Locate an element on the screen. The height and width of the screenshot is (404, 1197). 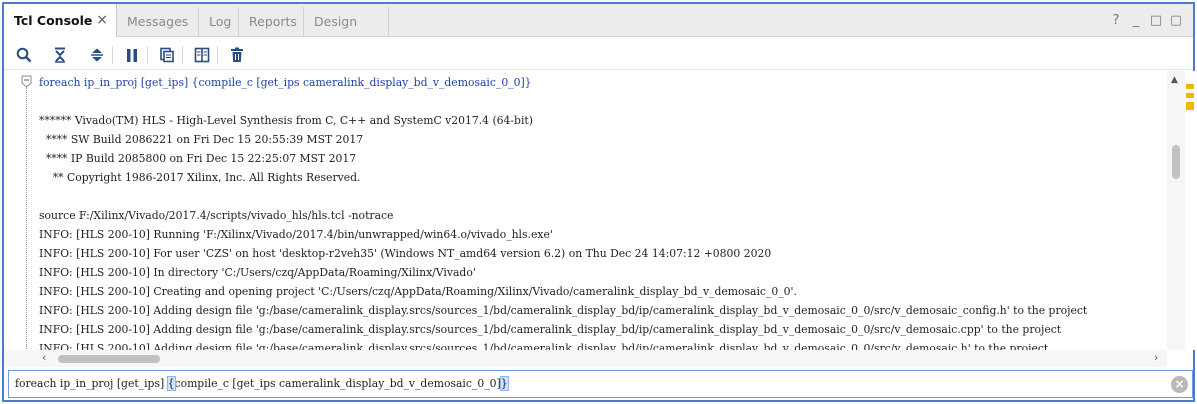
tab-label: Log is located at coordinates (220, 21).